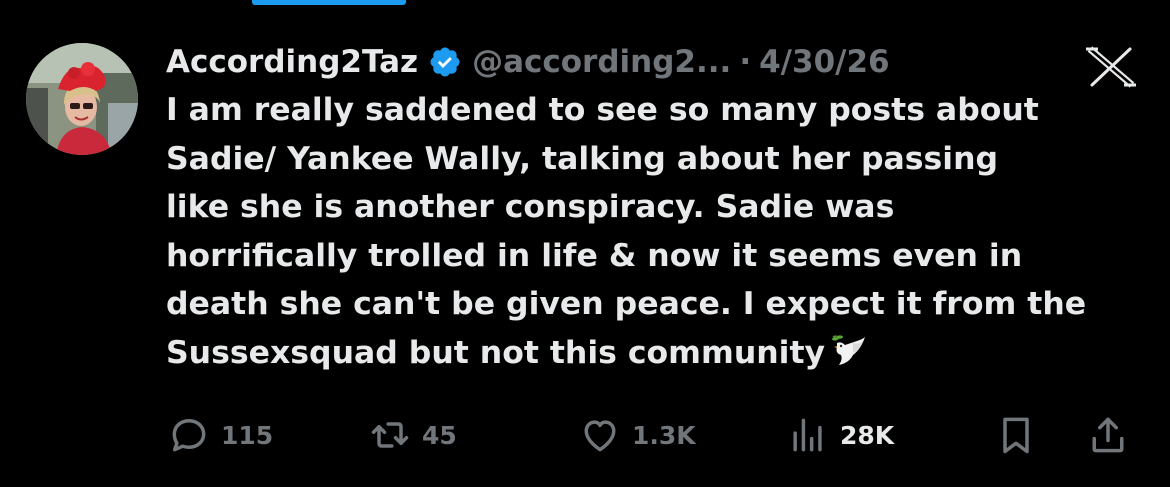 The width and height of the screenshot is (1170, 487). I want to click on heart-icon, so click(600, 436).